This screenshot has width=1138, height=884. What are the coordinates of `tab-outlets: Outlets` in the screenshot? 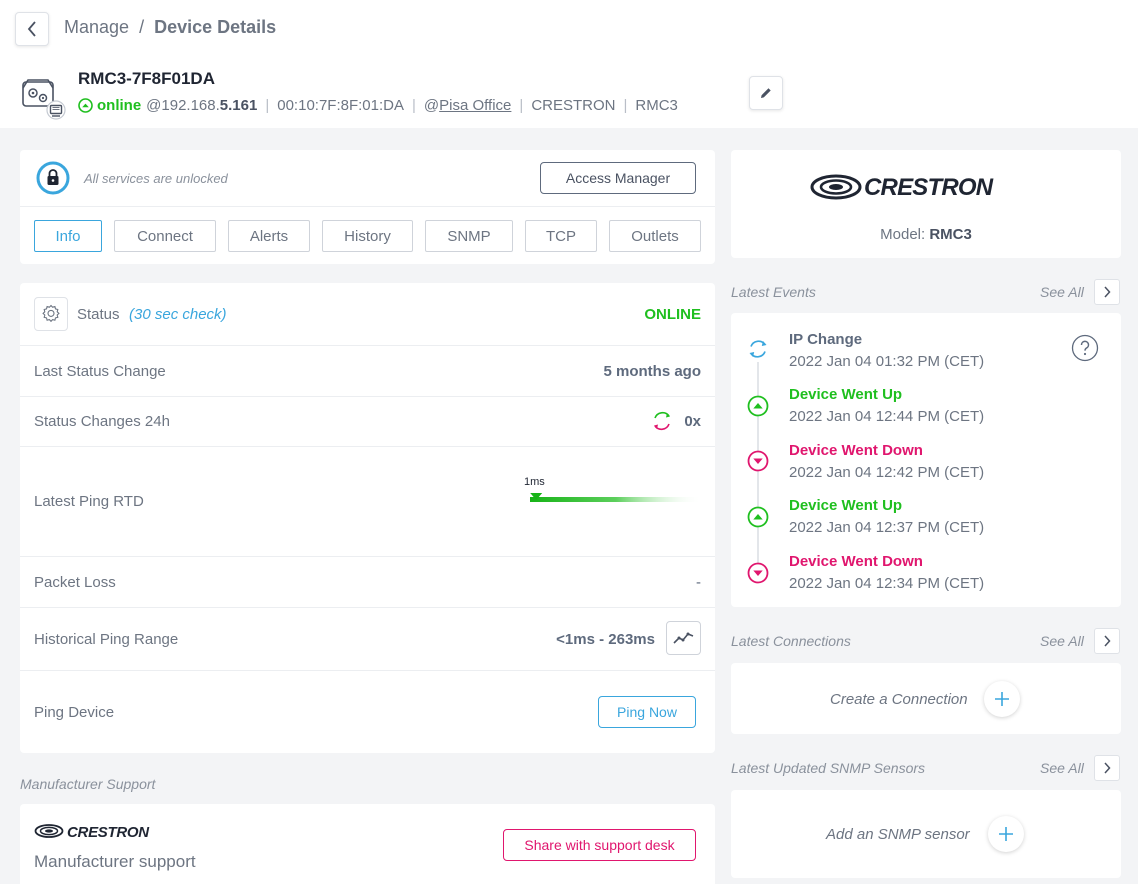 It's located at (655, 236).